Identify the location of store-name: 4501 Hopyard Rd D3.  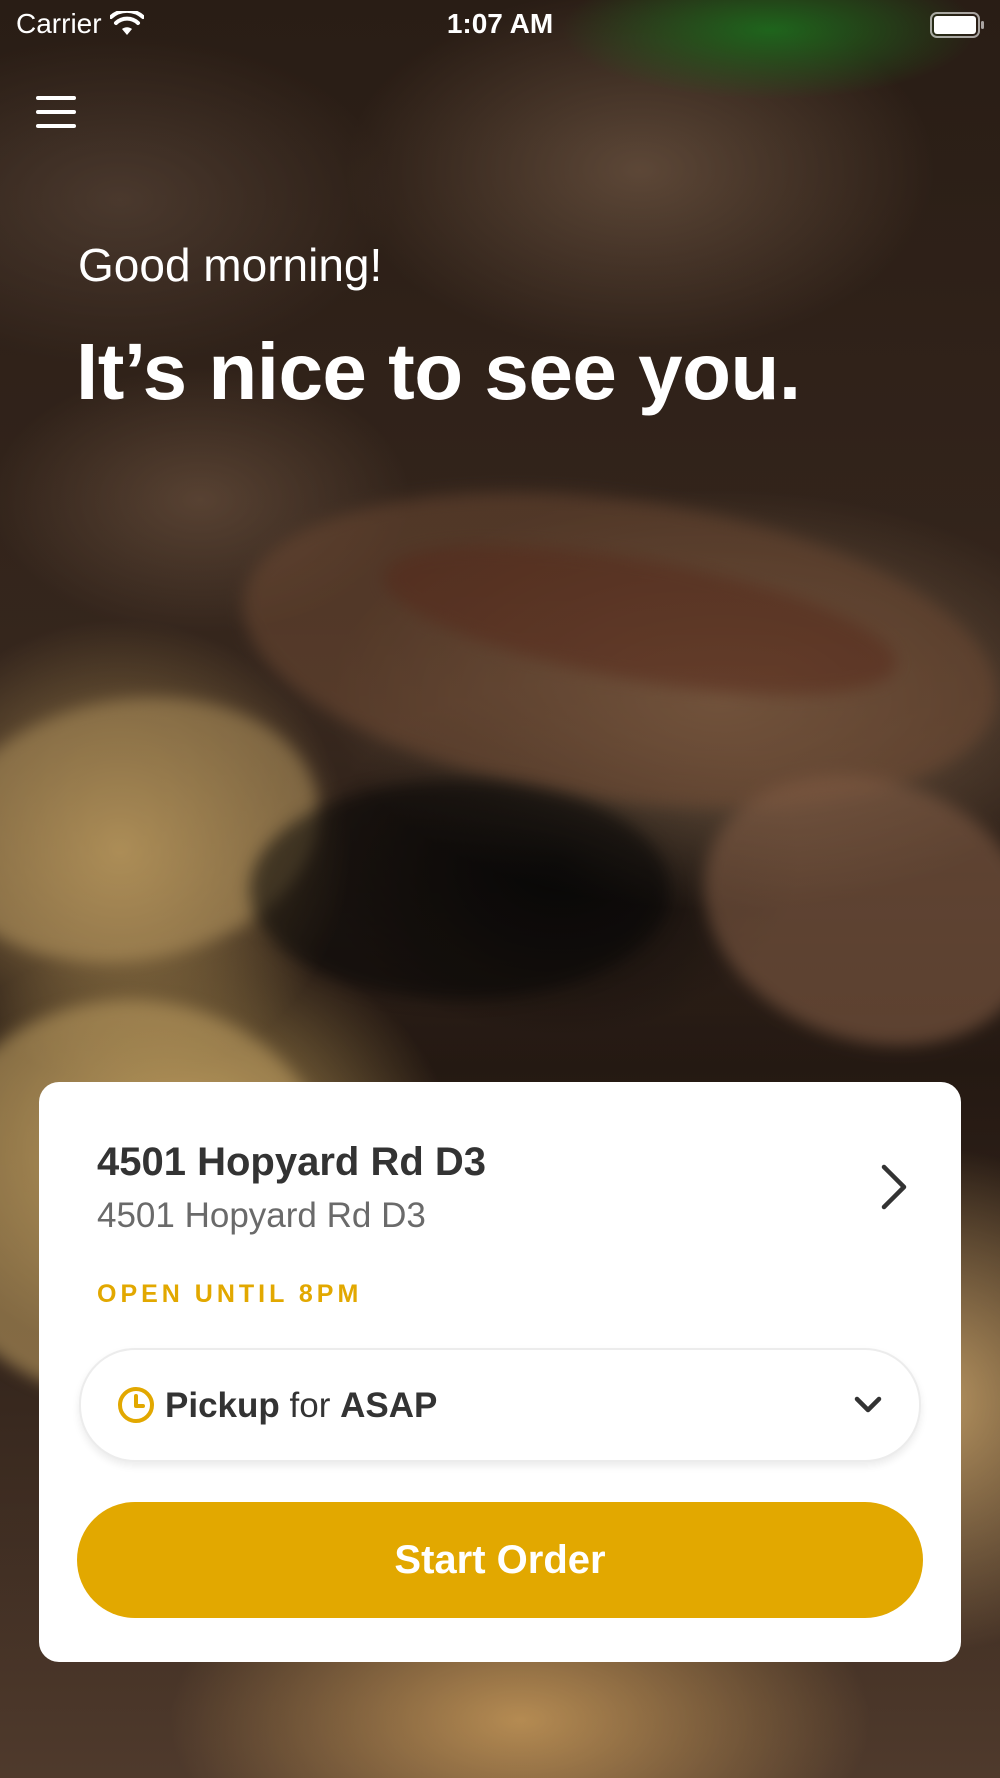
(292, 1162).